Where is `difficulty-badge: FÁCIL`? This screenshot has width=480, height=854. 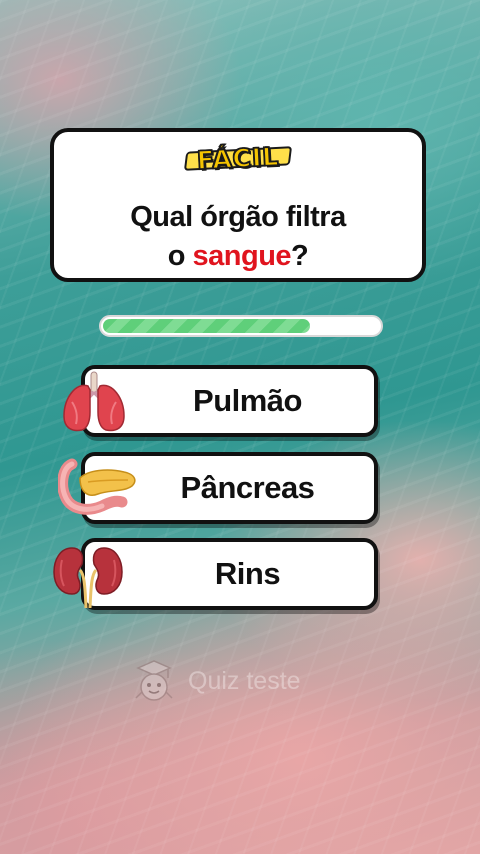
difficulty-badge: FÁCIL is located at coordinates (238, 158).